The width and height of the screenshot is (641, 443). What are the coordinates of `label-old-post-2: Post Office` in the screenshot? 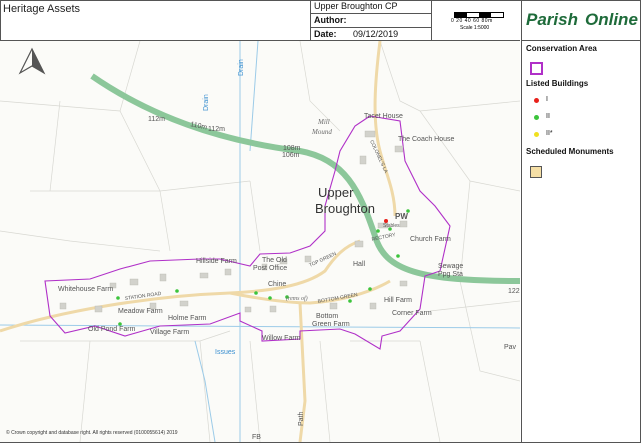 It's located at (270, 268).